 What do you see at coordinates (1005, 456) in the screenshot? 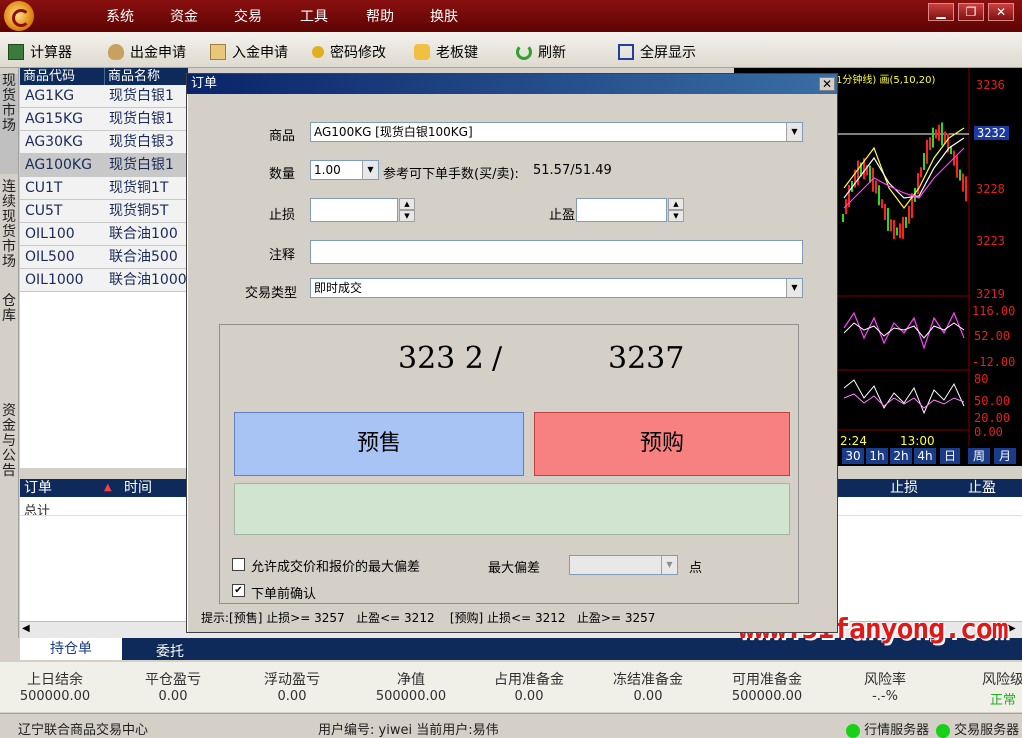
I see `timeframe-month: 月` at bounding box center [1005, 456].